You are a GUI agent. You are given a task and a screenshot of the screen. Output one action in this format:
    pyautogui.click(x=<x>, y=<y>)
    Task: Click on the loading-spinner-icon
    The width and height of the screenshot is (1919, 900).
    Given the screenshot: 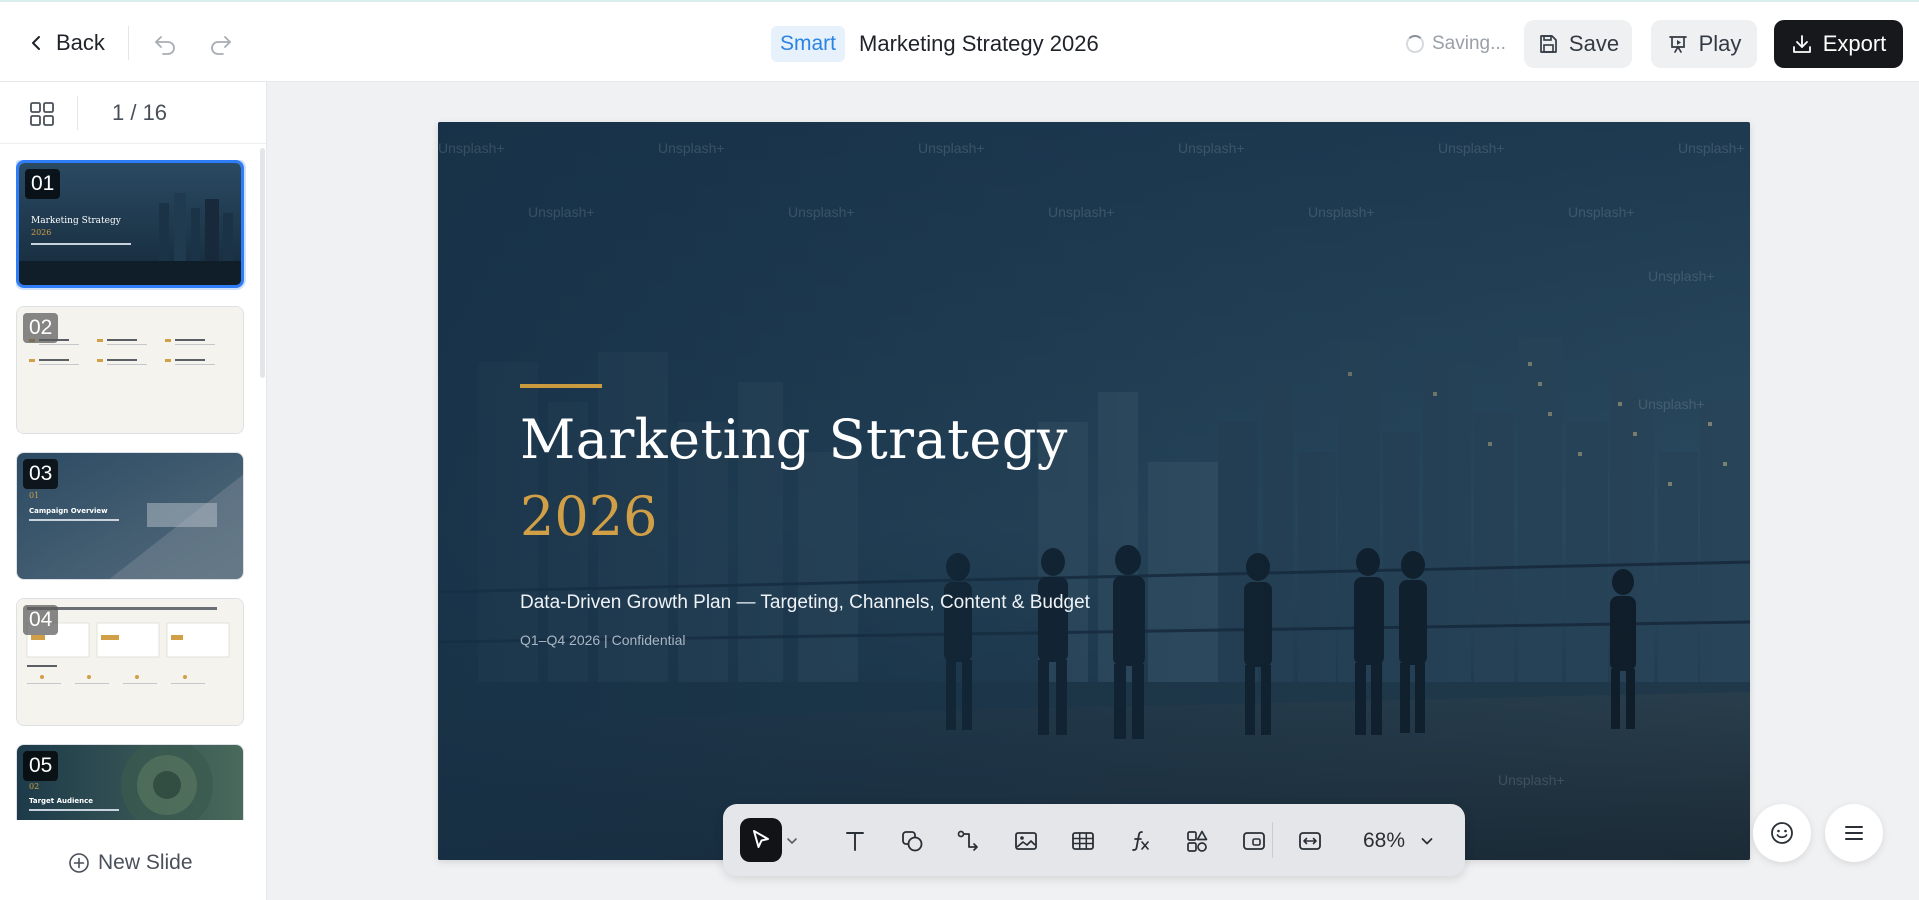 What is the action you would take?
    pyautogui.click(x=1415, y=44)
    